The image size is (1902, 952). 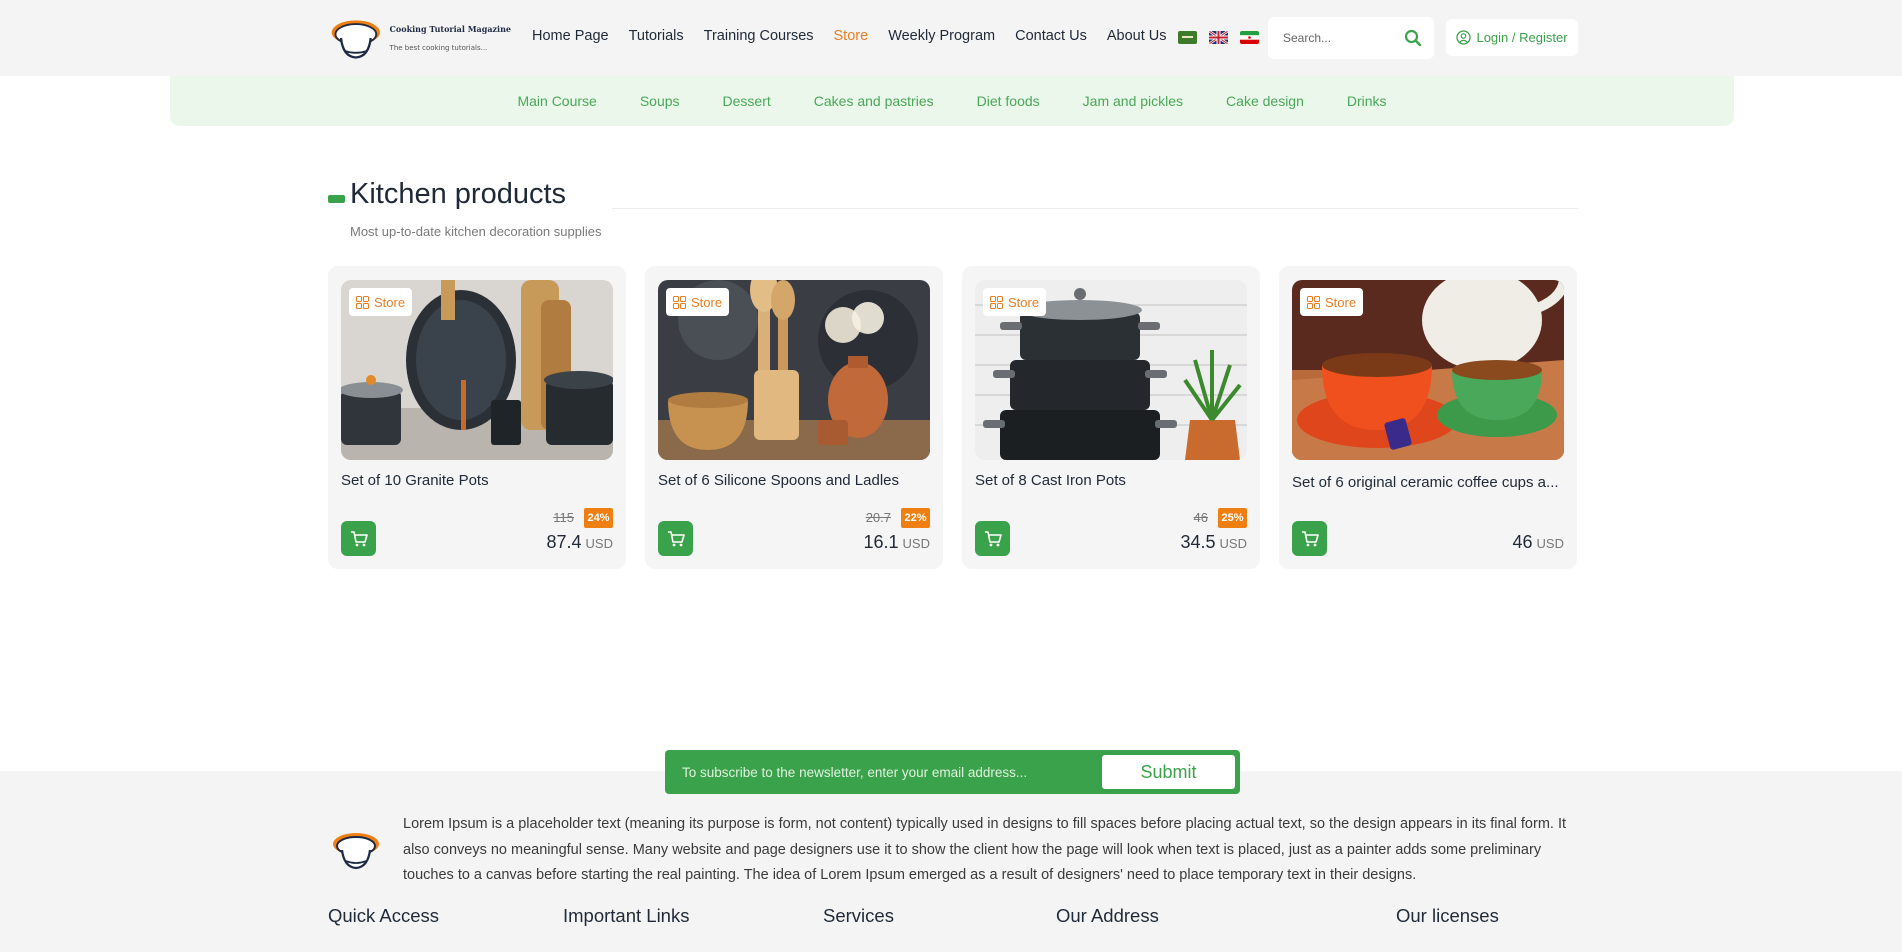 What do you see at coordinates (1367, 101) in the screenshot?
I see `category-drinks: Drinks` at bounding box center [1367, 101].